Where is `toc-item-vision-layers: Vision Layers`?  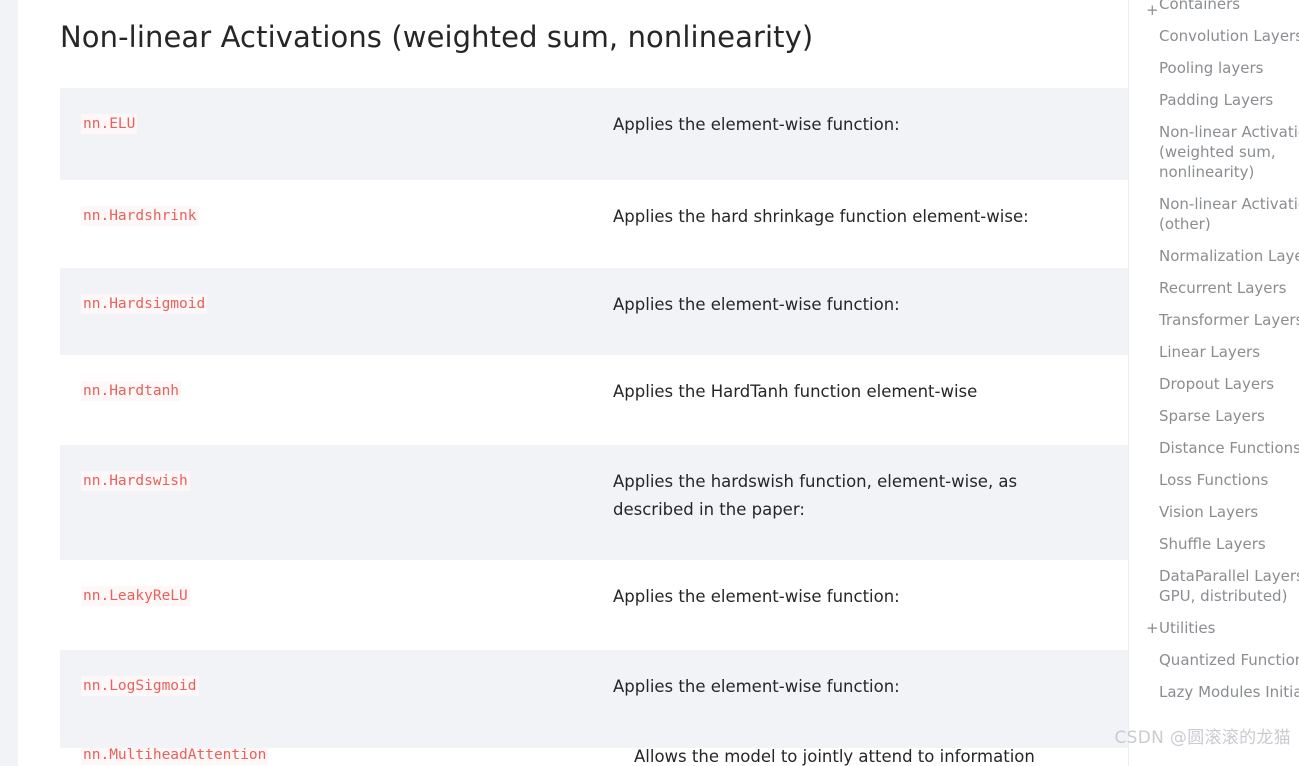 toc-item-vision-layers: Vision Layers is located at coordinates (1214, 512).